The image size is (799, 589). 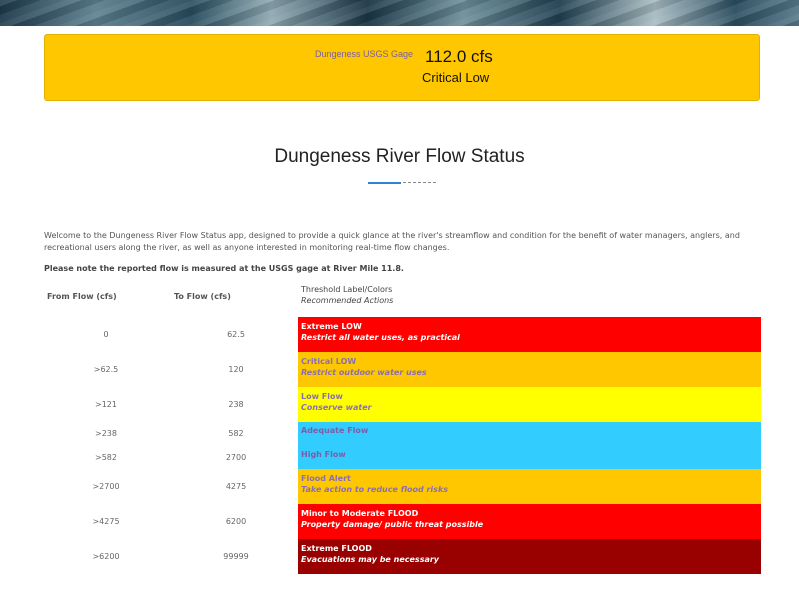 I want to click on table-row: >582 2700 High Flow, so click(x=399, y=457).